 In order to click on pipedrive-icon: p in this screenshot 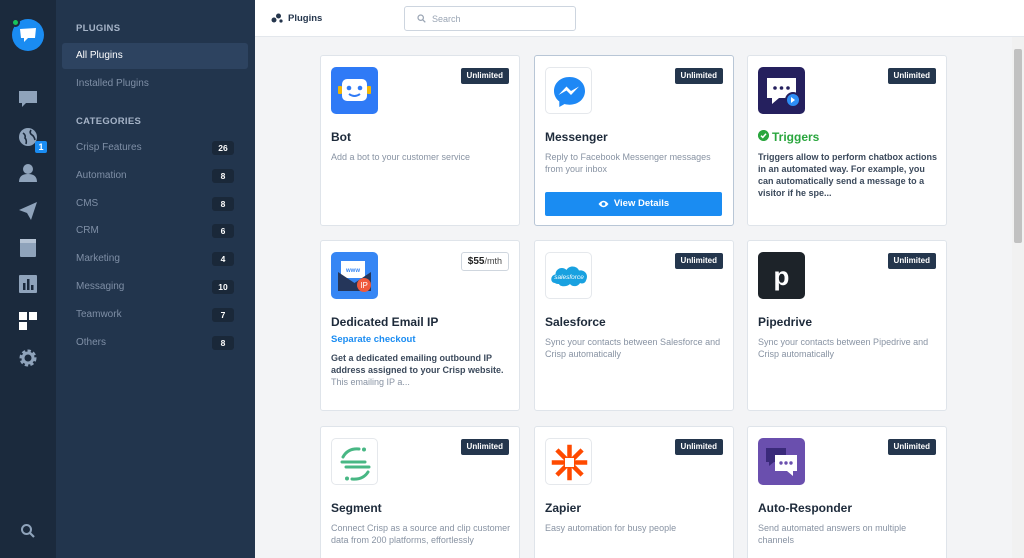, I will do `click(781, 275)`.